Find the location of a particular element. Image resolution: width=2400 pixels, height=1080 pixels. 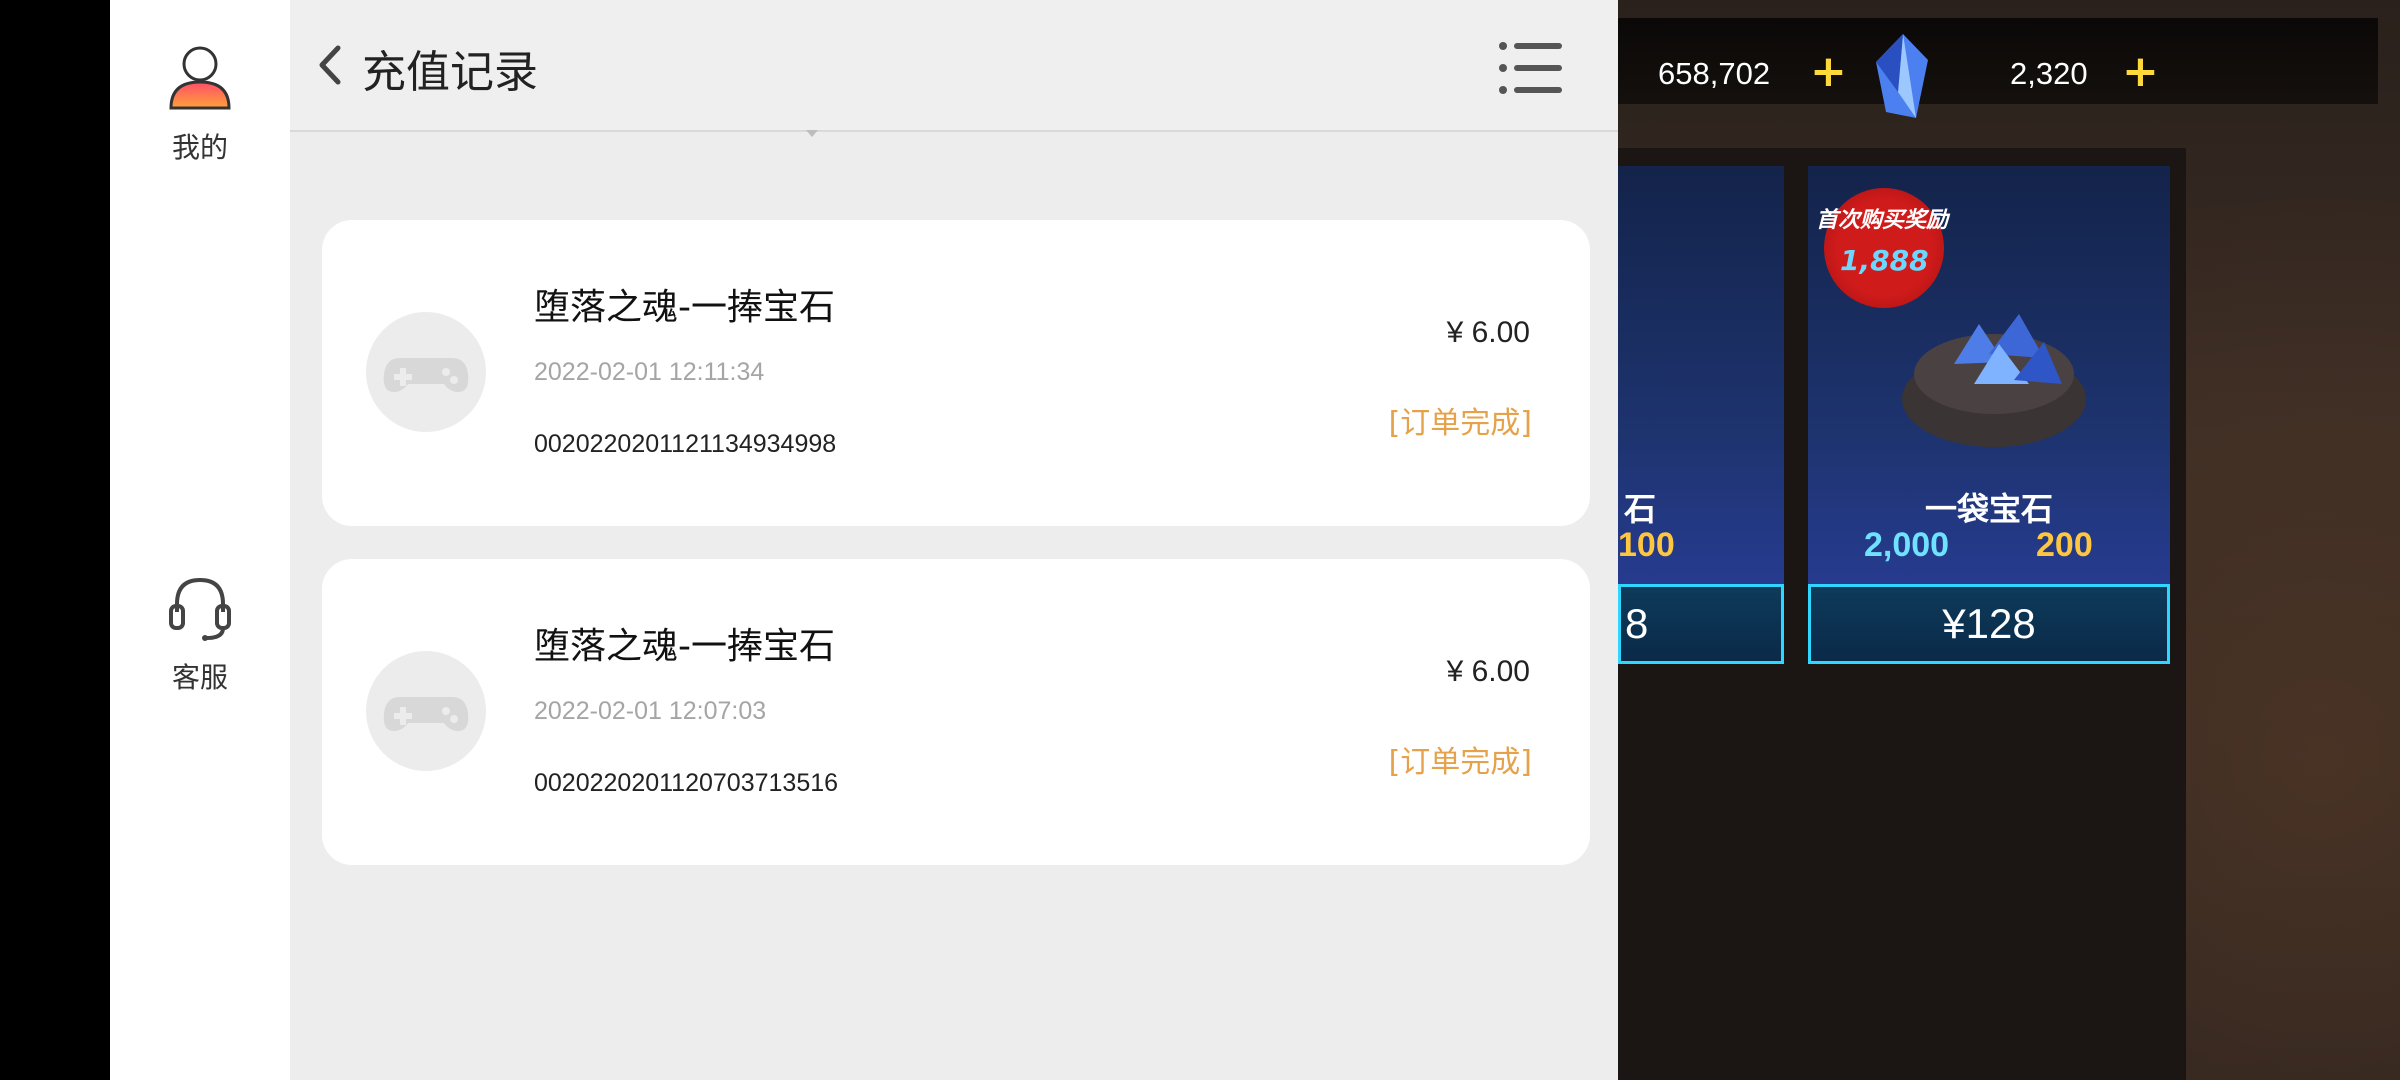

menu-list-icon is located at coordinates (1531, 68).